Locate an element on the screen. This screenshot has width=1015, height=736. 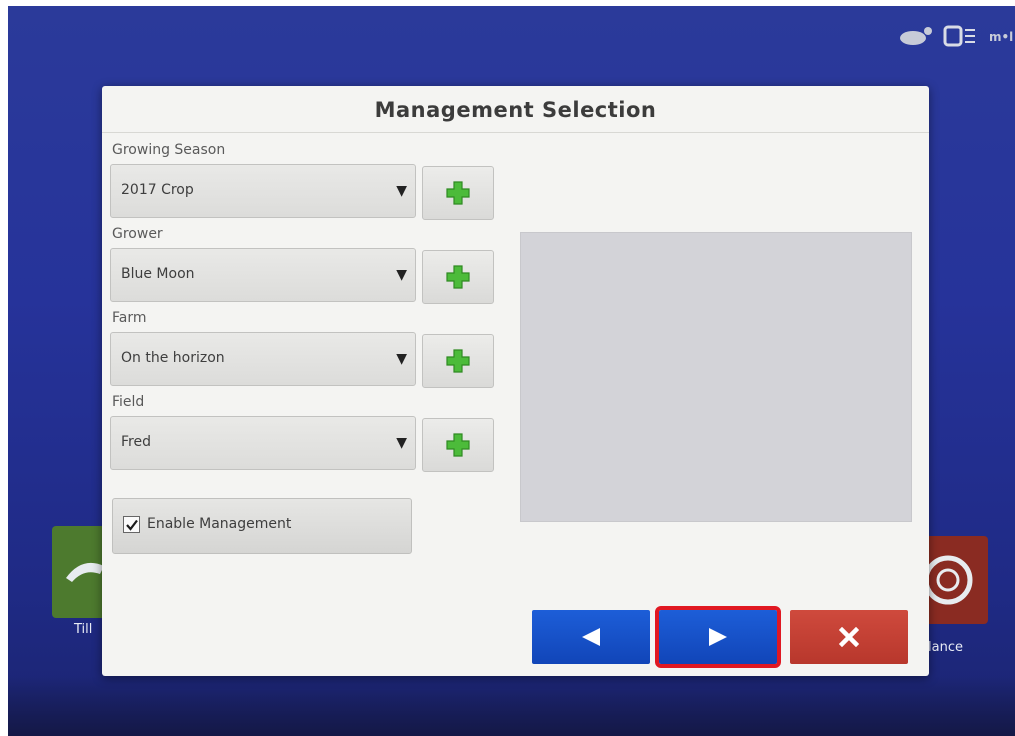
status-bar: m•l is located at coordinates (956, 36).